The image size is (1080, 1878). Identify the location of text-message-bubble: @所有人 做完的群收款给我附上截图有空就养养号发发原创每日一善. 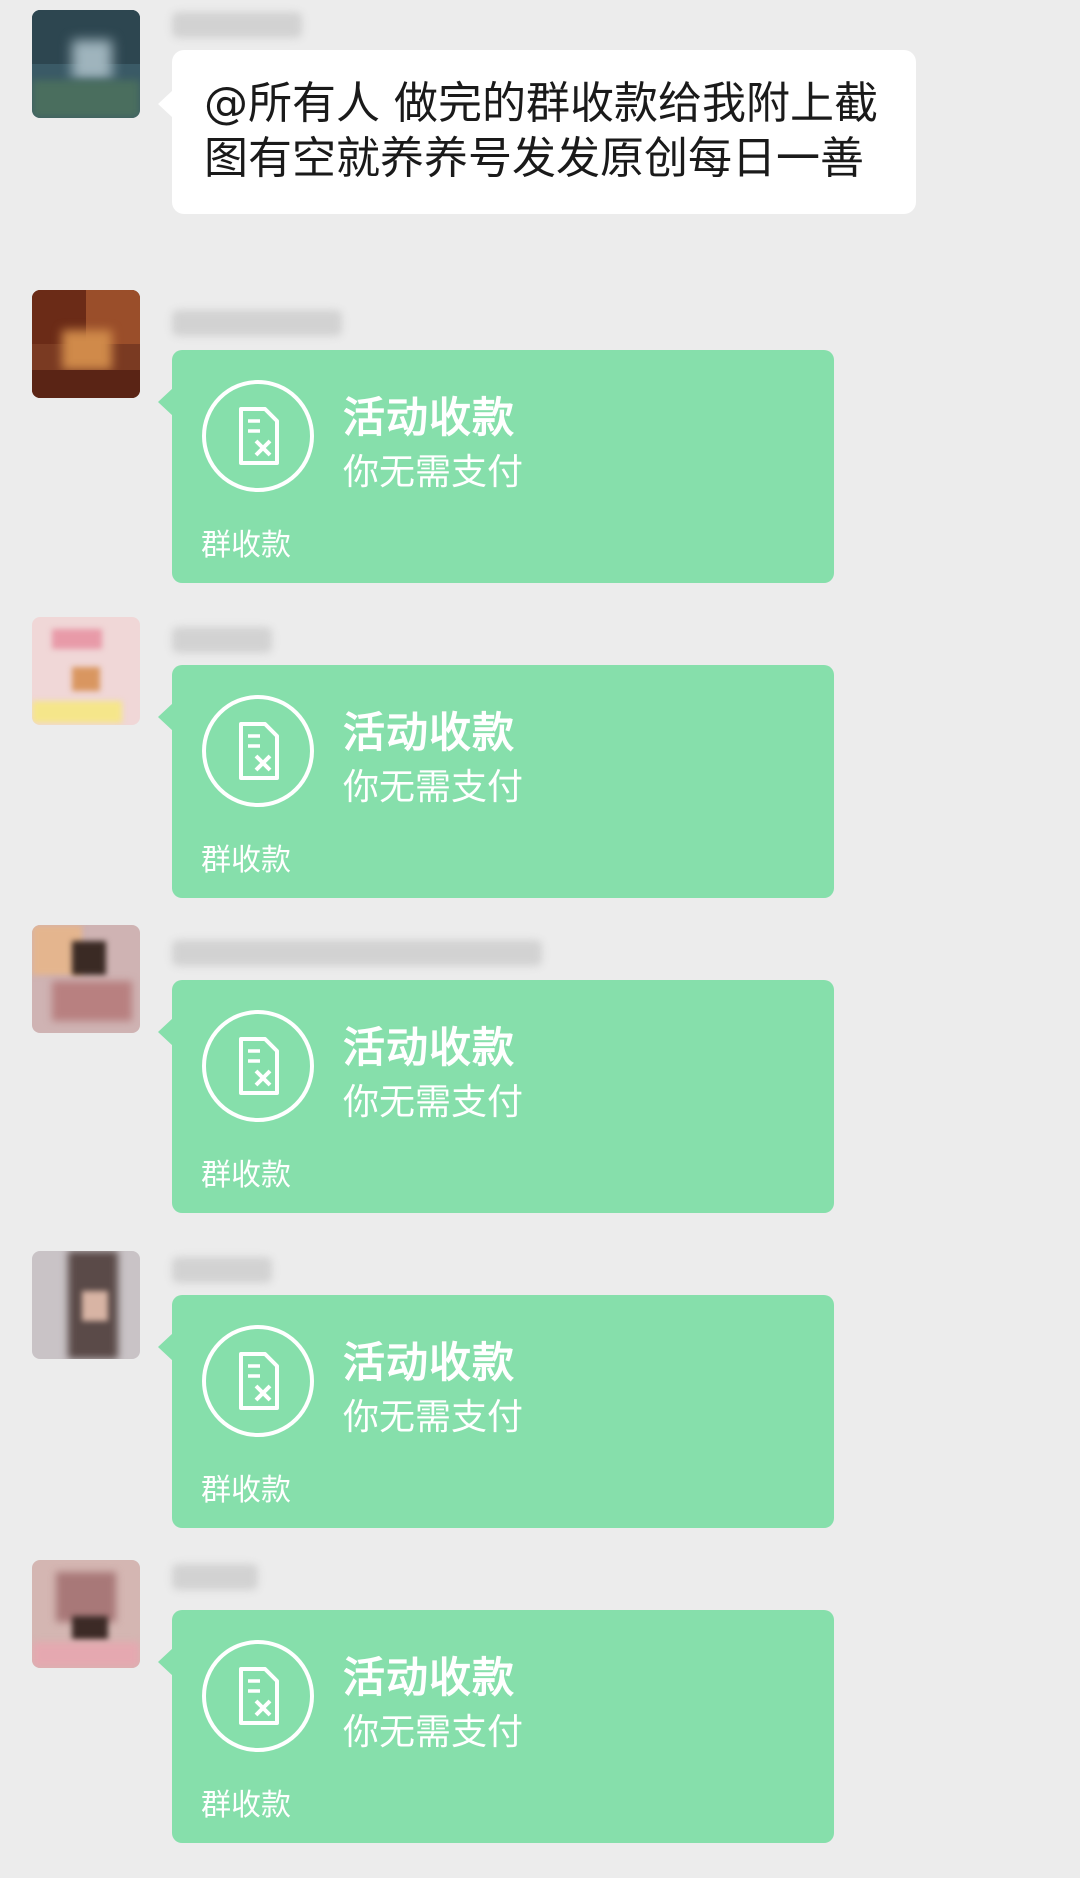
(537, 132).